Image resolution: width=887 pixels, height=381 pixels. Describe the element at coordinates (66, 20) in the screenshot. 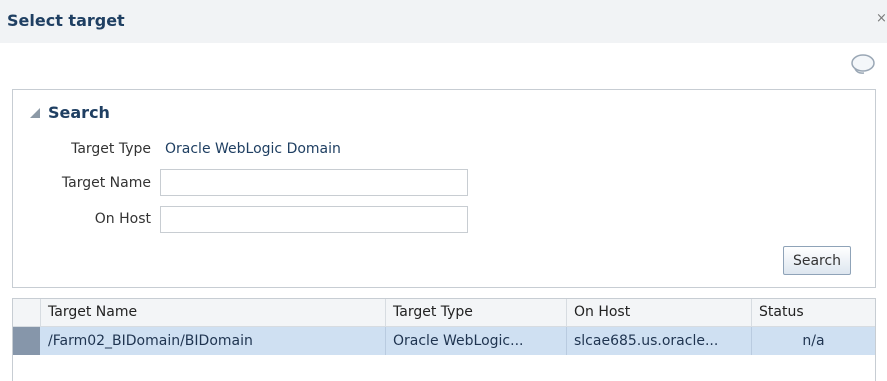

I see `dialog-title: Select target` at that location.